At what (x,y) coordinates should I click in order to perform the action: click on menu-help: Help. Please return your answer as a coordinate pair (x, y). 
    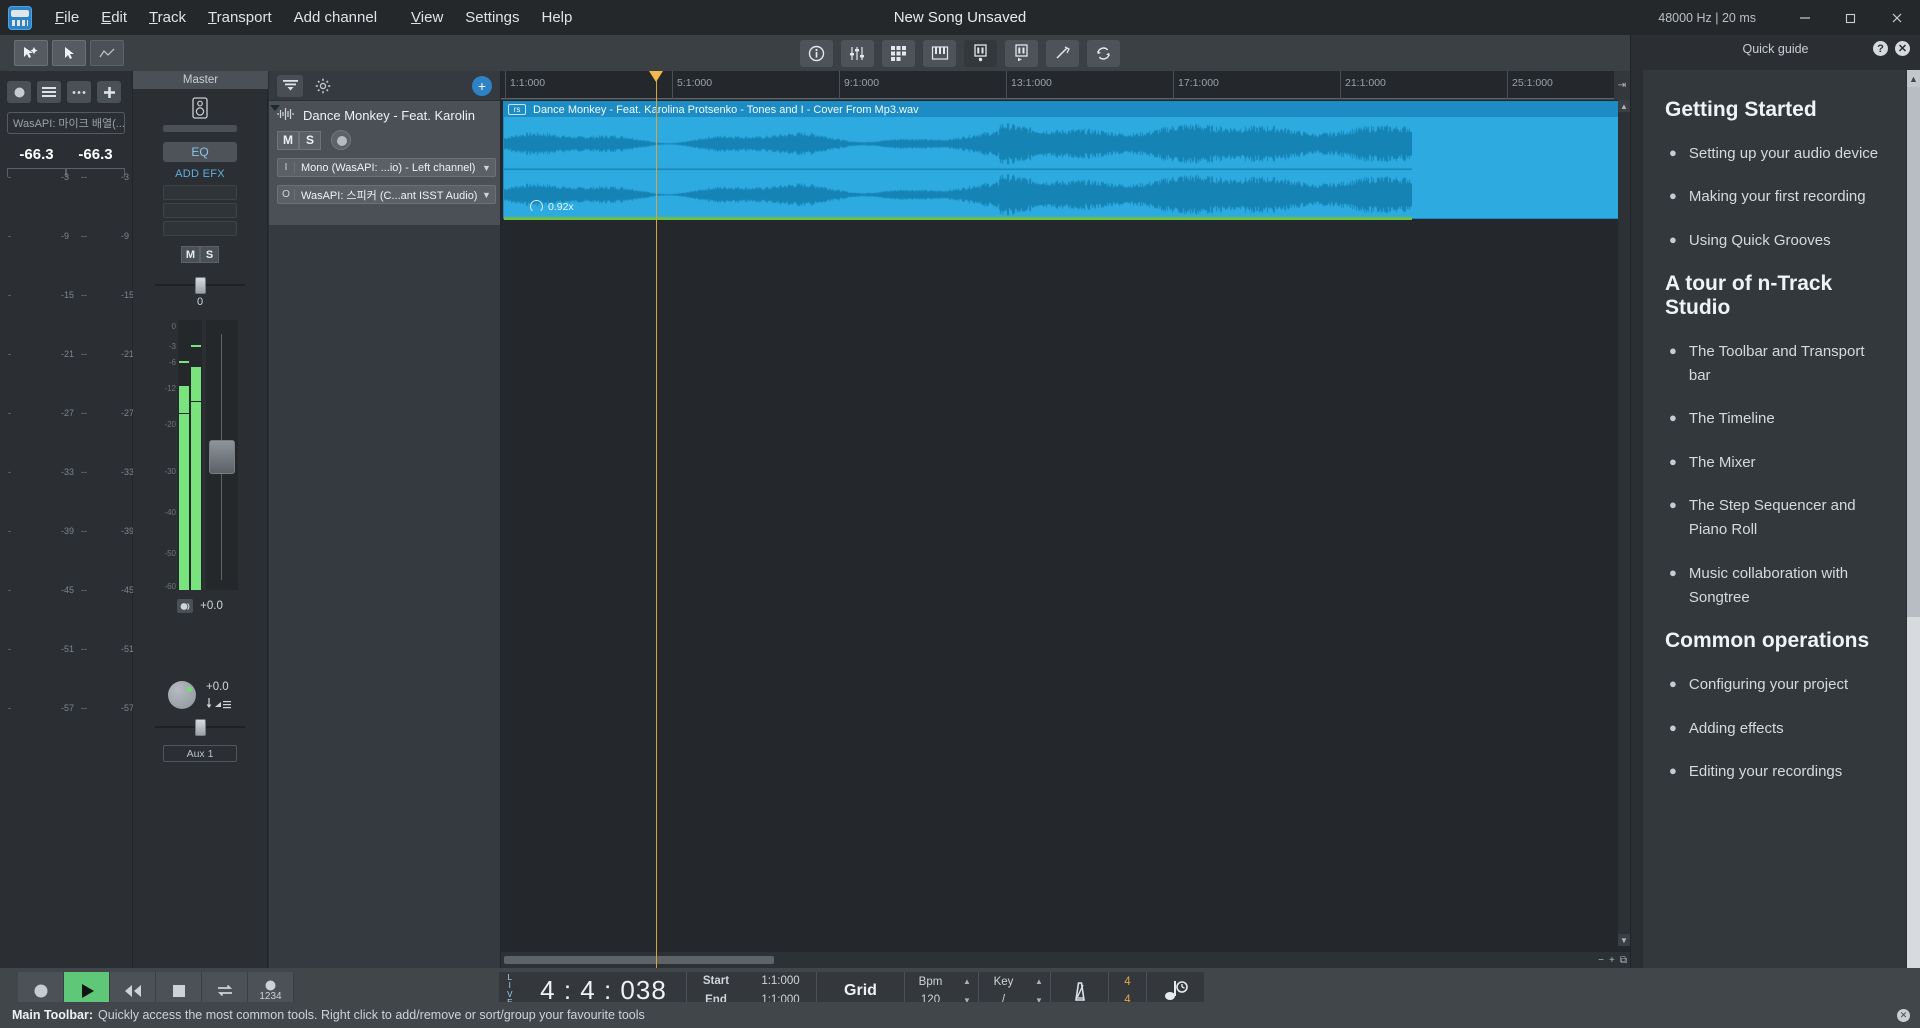
    Looking at the image, I should click on (557, 17).